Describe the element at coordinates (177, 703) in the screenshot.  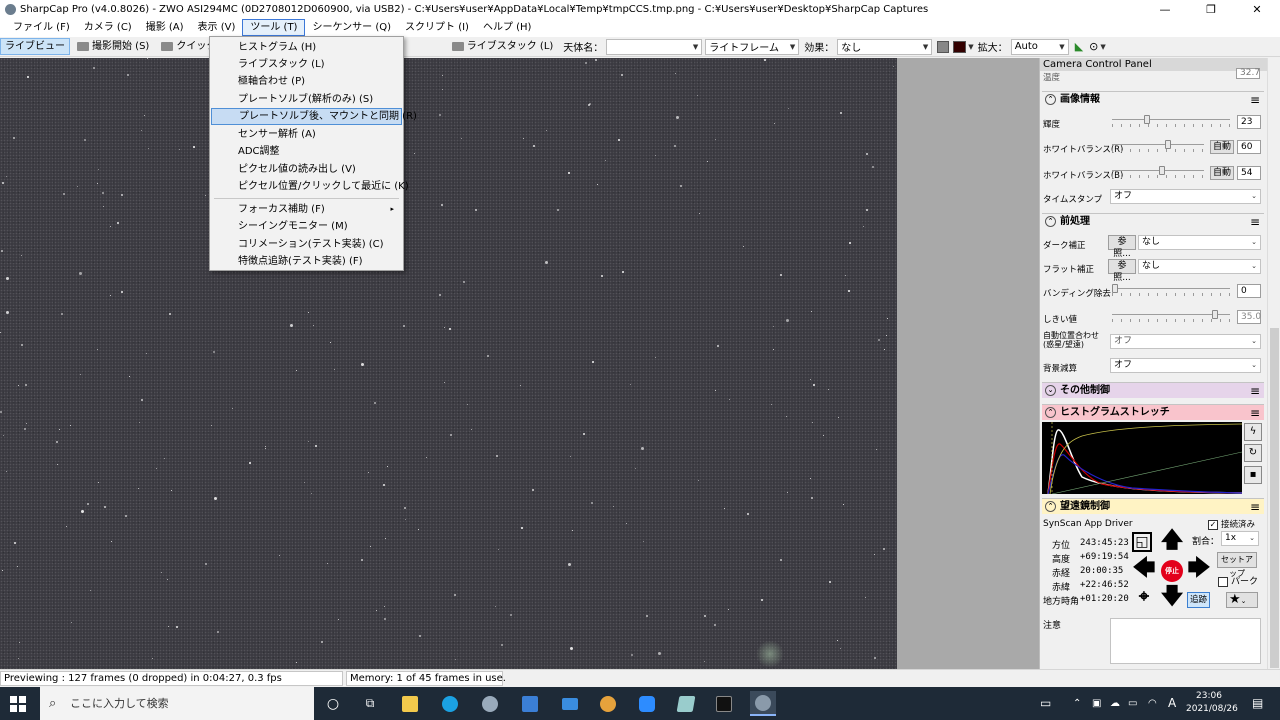
I see `taskbar-search-box: ⌕ ここに入力して検索` at that location.